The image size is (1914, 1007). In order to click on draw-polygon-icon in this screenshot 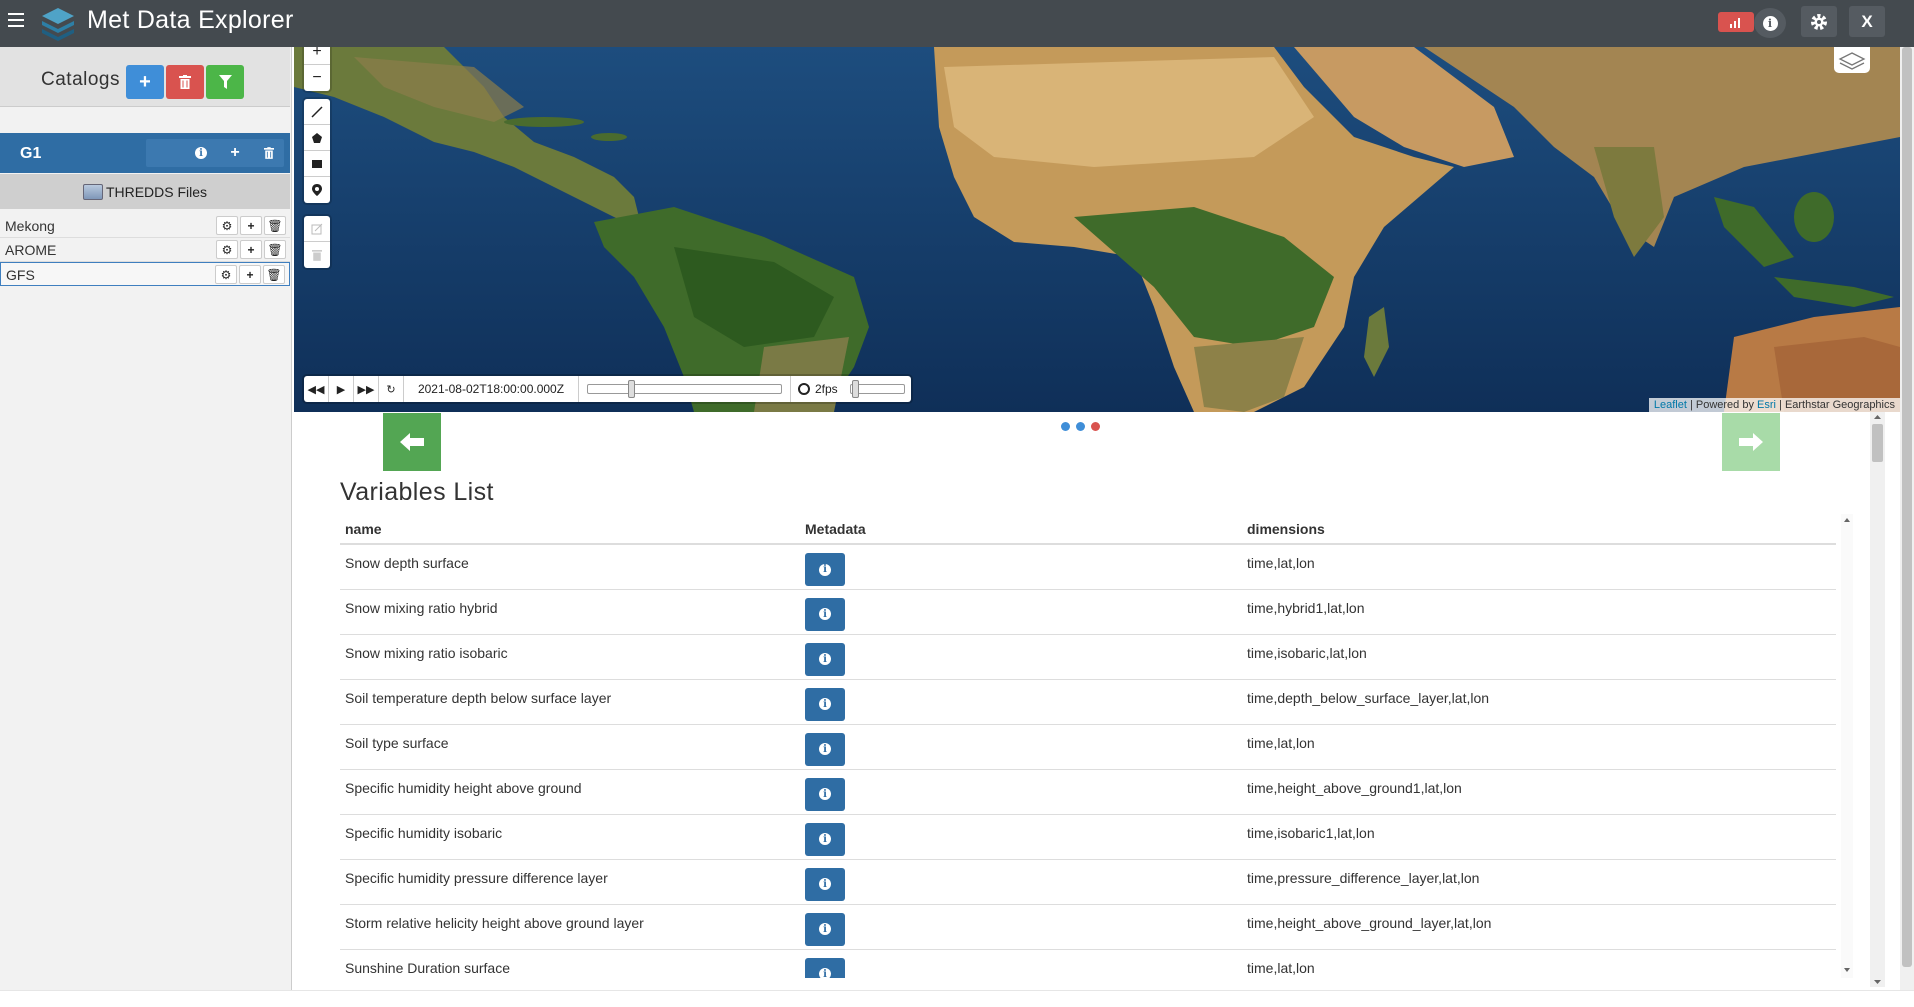, I will do `click(317, 138)`.